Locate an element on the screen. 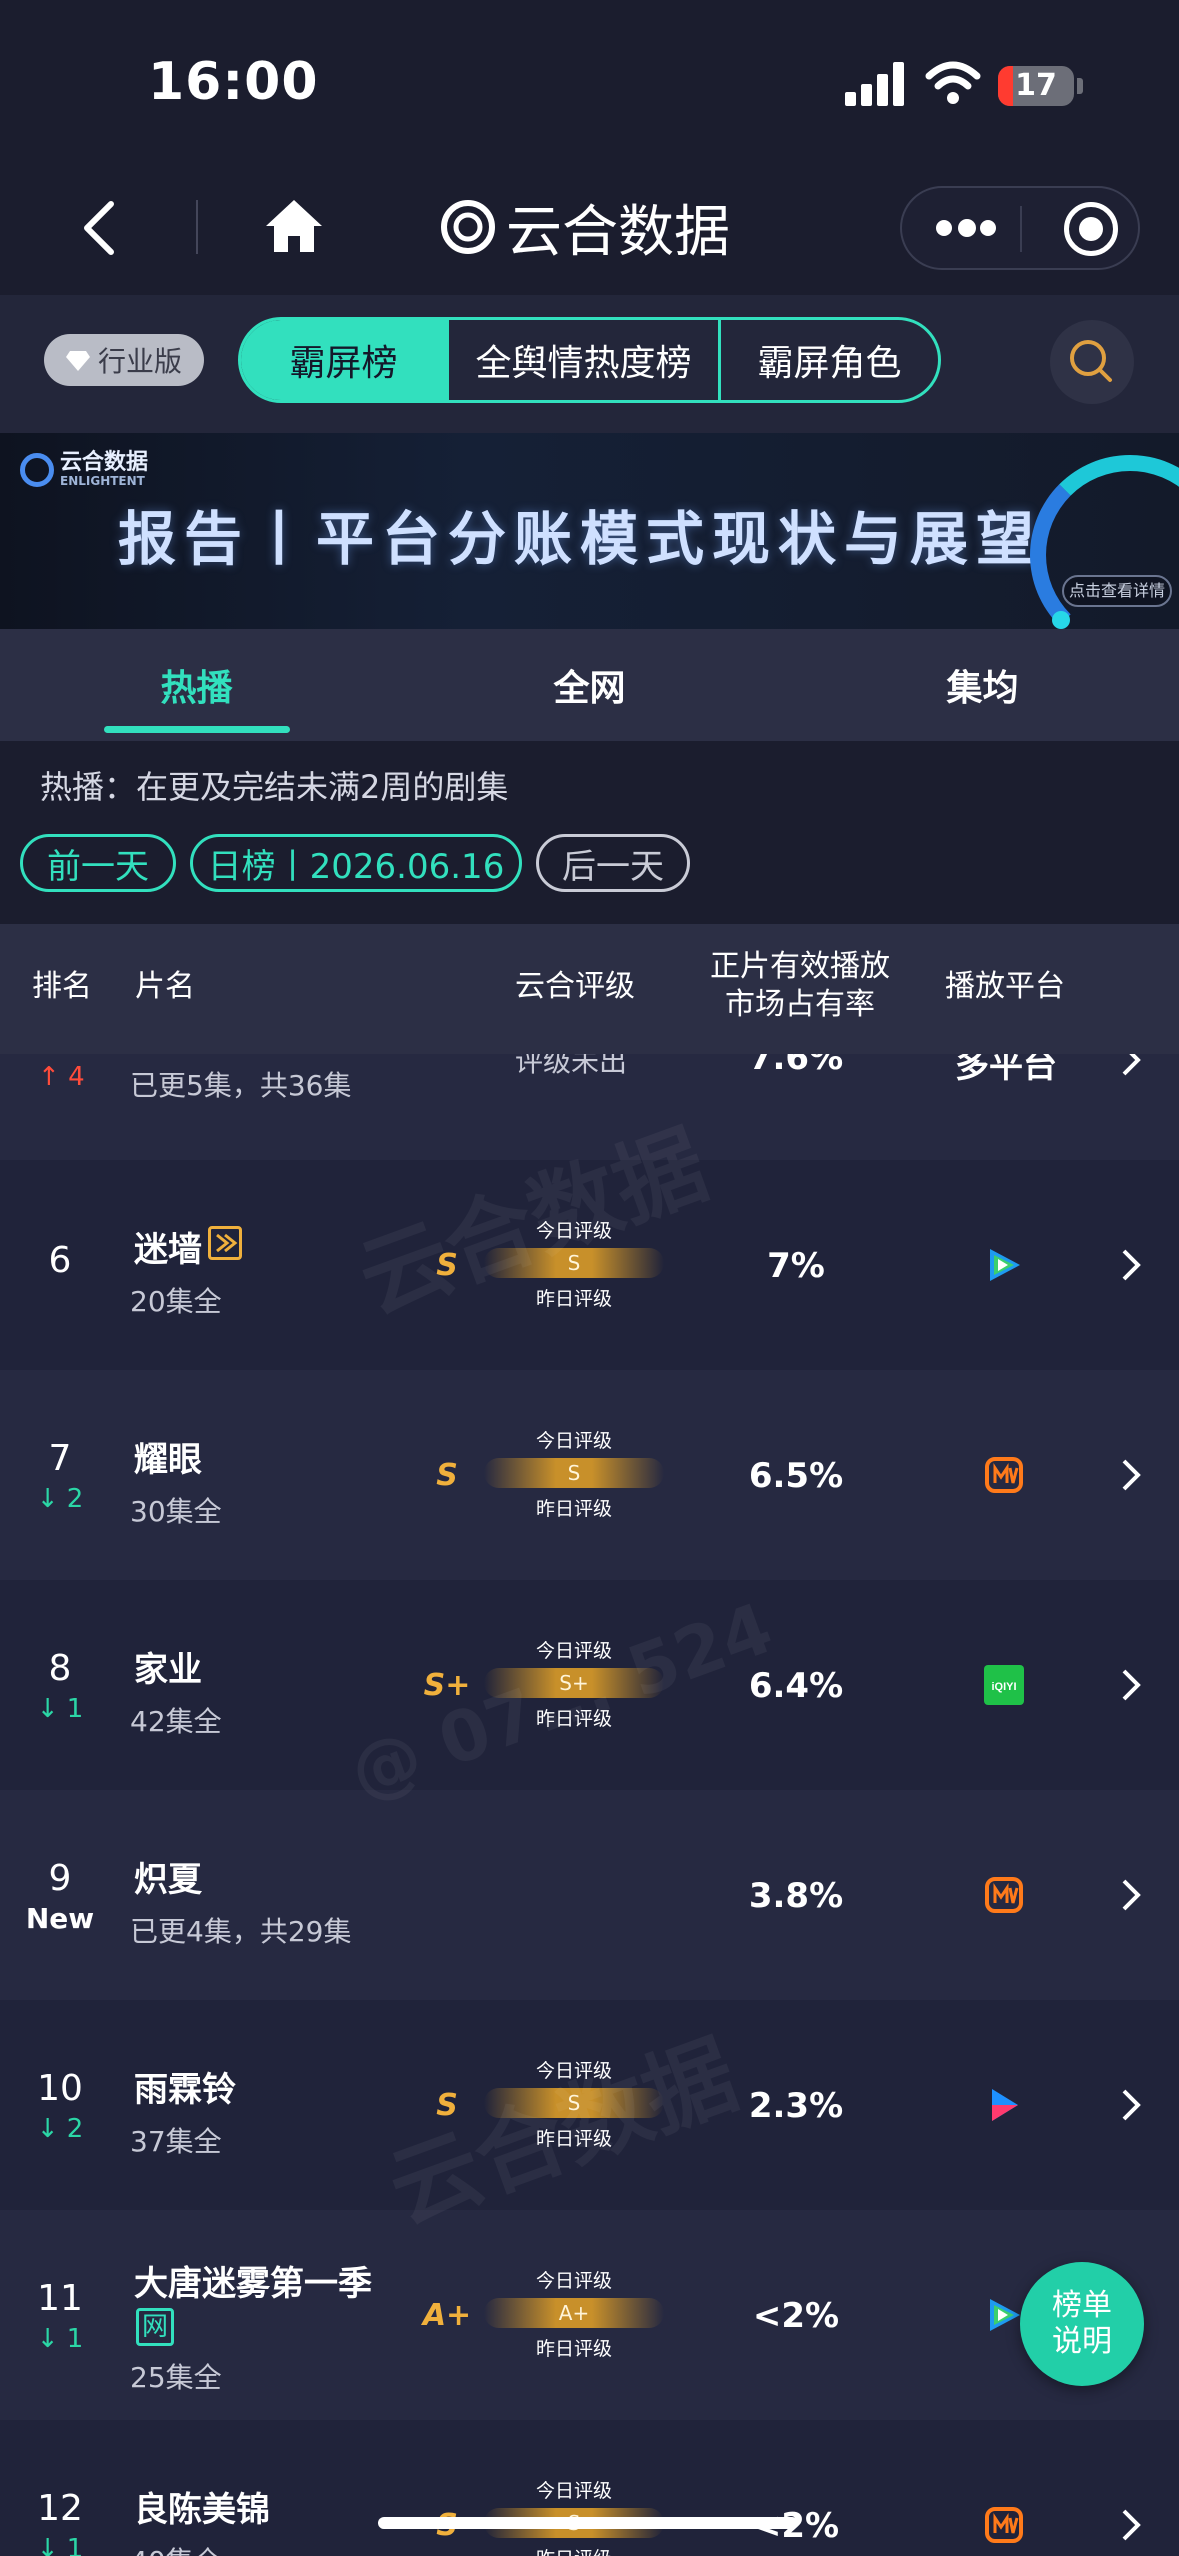  battery-icon: 17 is located at coordinates (1036, 86).